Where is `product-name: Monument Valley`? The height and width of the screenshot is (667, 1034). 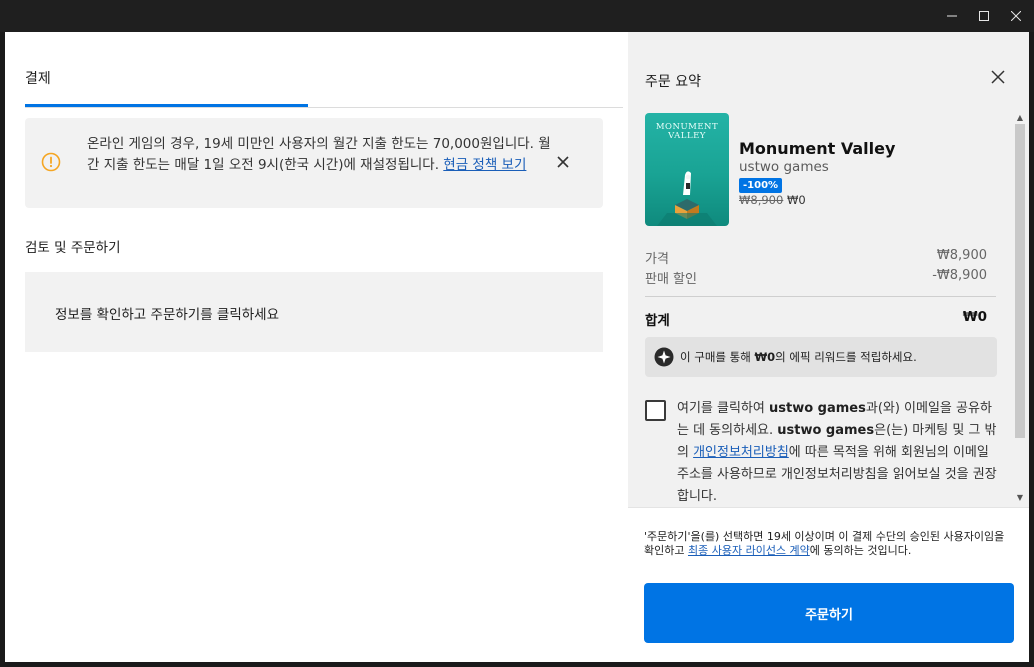
product-name: Monument Valley is located at coordinates (817, 148).